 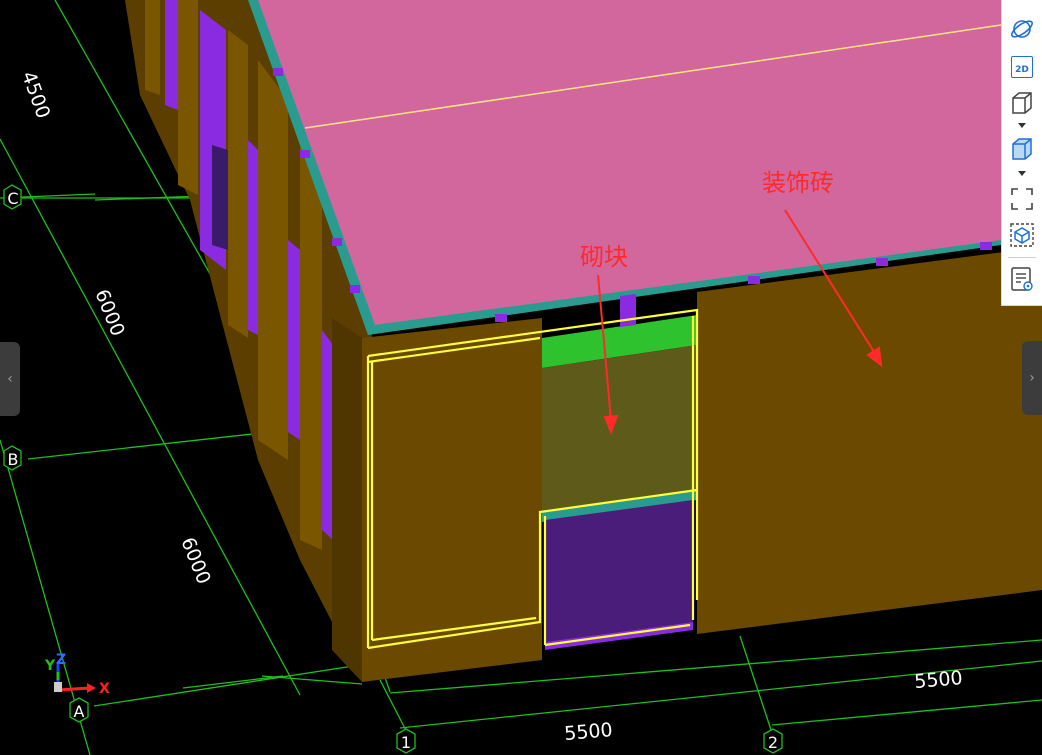 What do you see at coordinates (104, 689) in the screenshot?
I see `axis-x-label: X` at bounding box center [104, 689].